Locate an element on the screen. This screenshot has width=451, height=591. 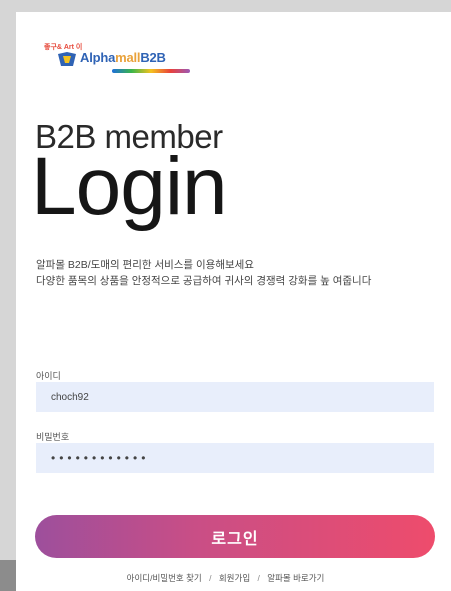
footer-links: 아이디/비밀번호 찾기 / 회원가입 / 알파몰 바로가기 is located at coordinates (225, 578).